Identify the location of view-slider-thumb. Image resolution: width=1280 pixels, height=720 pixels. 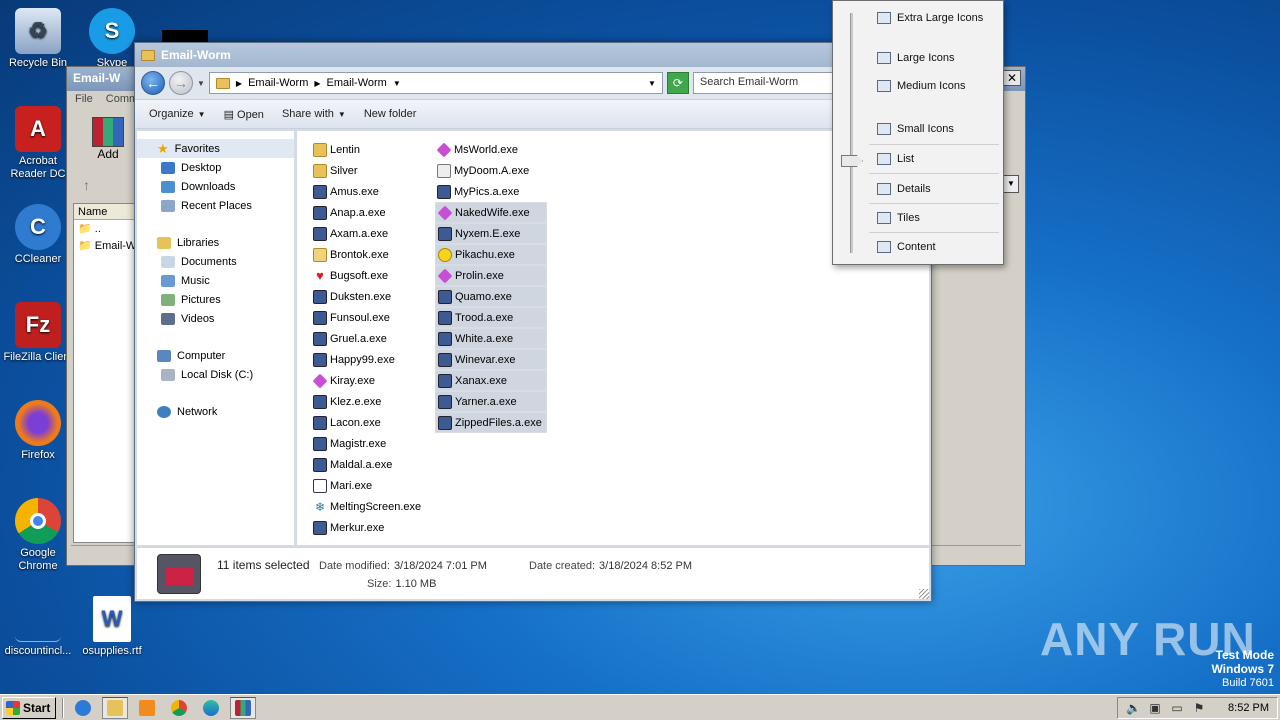
(852, 161).